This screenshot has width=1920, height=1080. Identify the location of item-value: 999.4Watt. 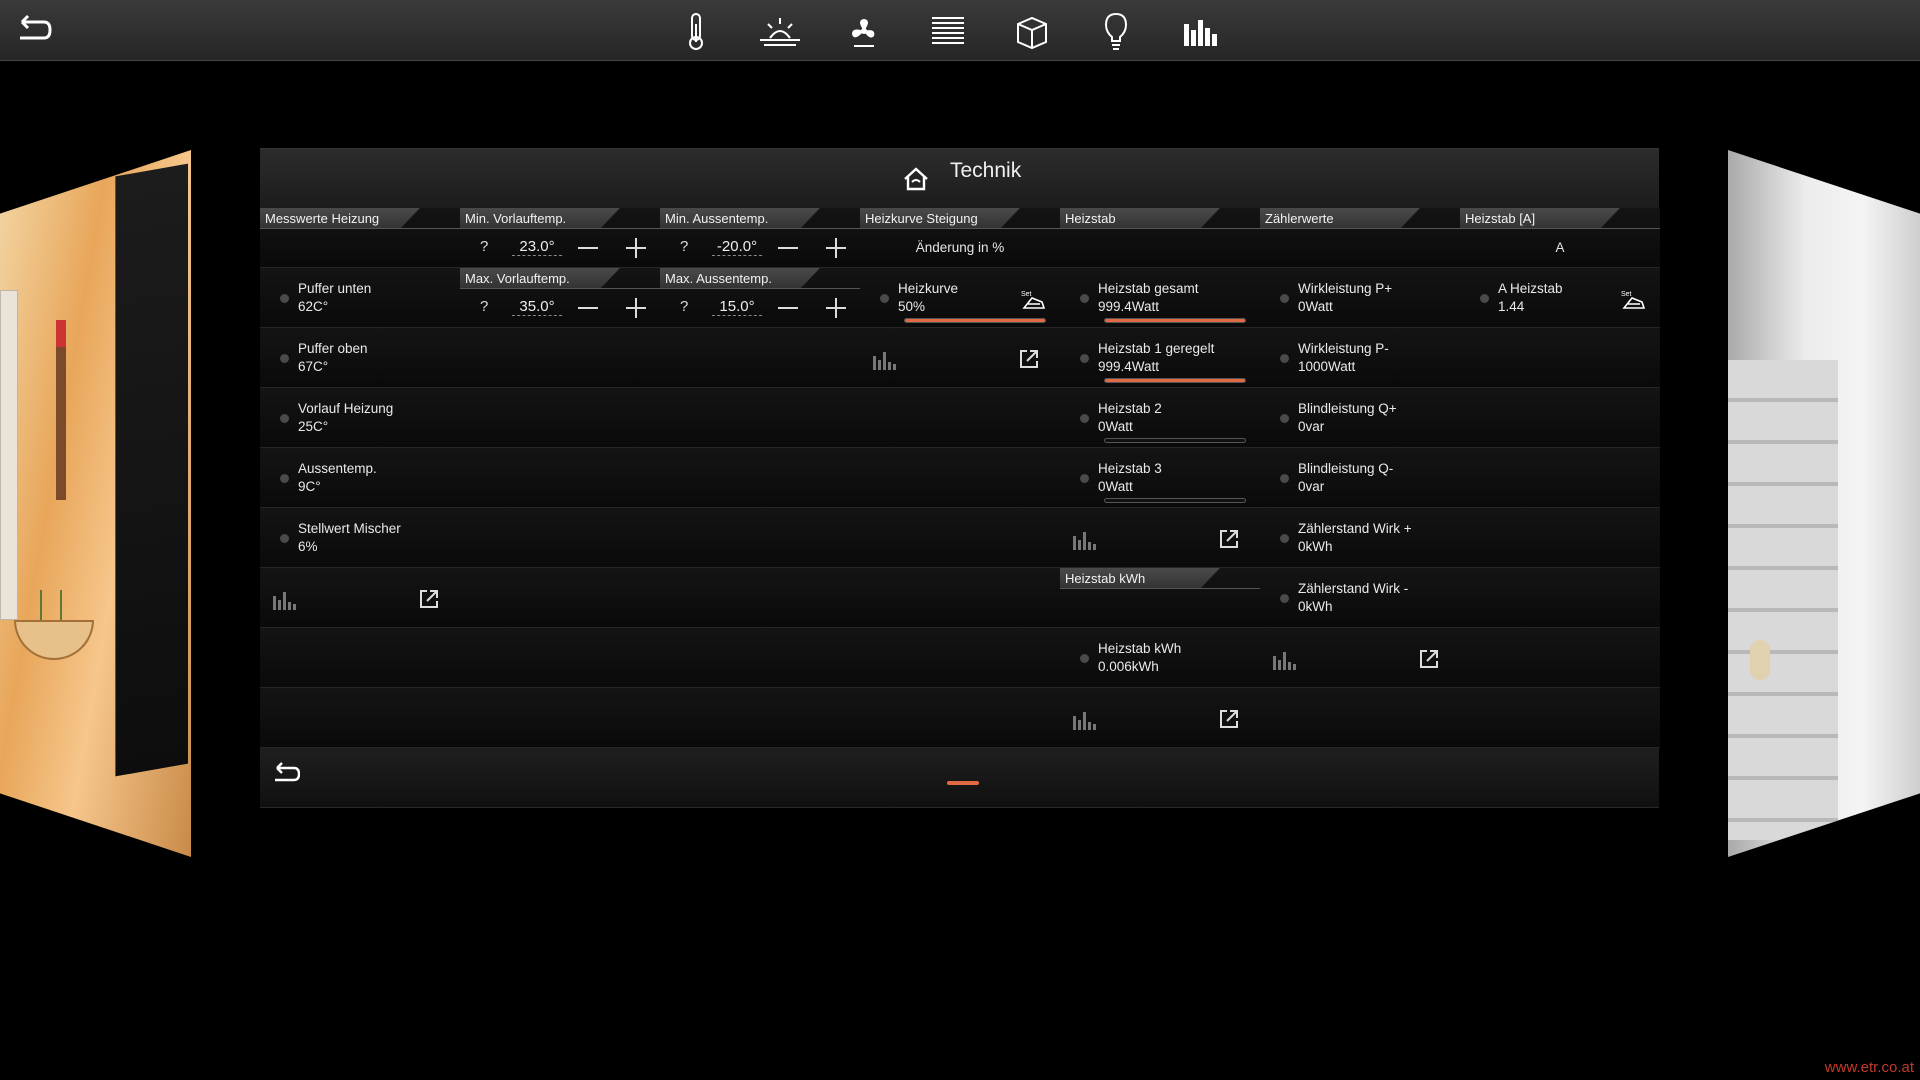
(1129, 306).